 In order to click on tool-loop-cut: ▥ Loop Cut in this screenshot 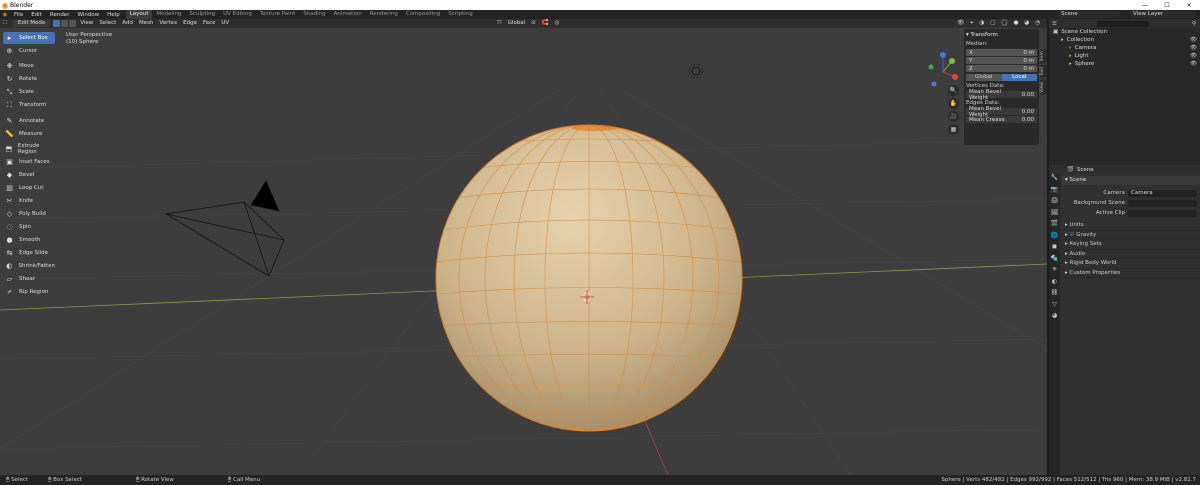, I will do `click(29, 189)`.